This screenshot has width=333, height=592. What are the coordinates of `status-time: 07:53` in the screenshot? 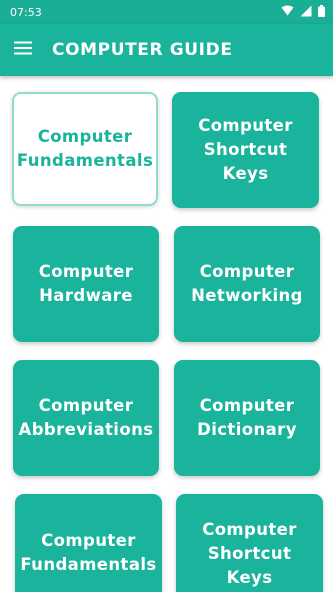 It's located at (26, 12).